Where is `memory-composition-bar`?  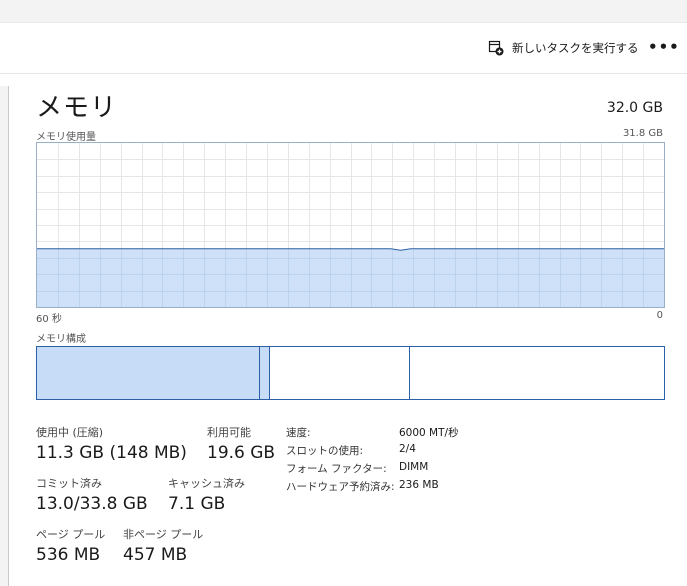
memory-composition-bar is located at coordinates (350, 373).